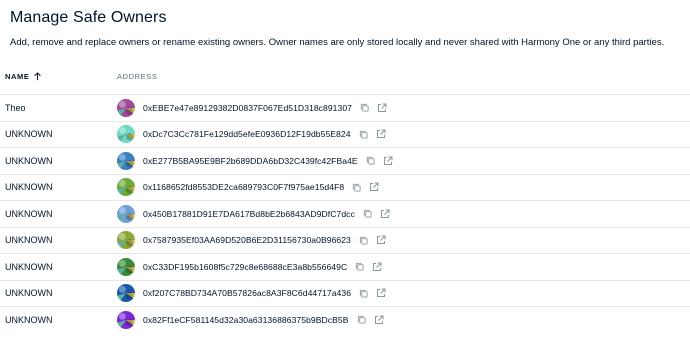 Image resolution: width=690 pixels, height=343 pixels. I want to click on page-title: Manage Safe Owners, so click(88, 17).